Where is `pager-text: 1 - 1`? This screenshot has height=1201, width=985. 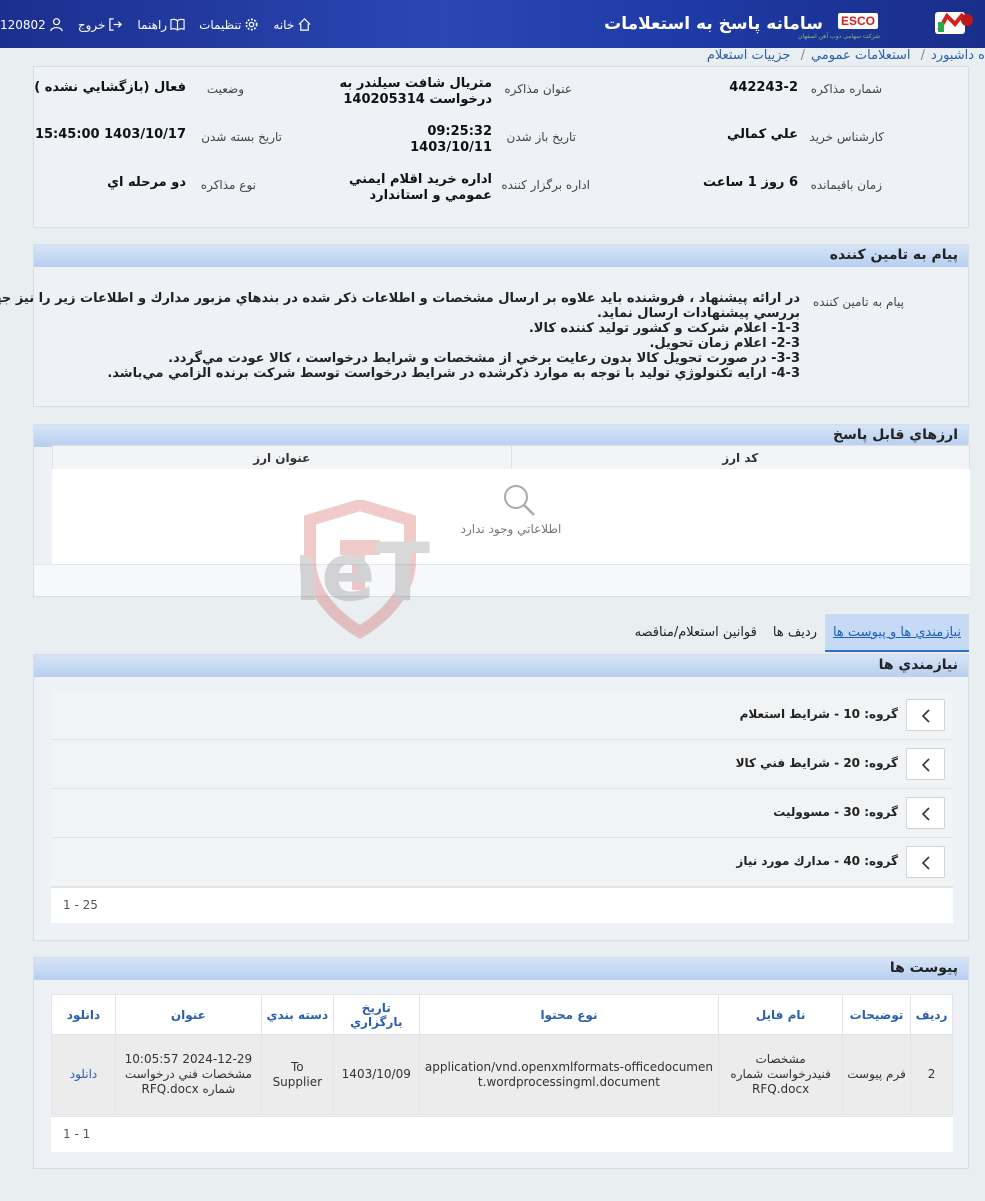 pager-text: 1 - 1 is located at coordinates (77, 1134).